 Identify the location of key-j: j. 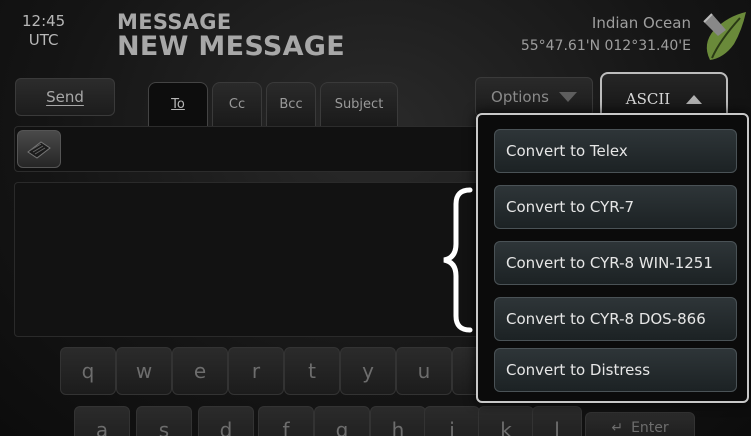
(452, 421).